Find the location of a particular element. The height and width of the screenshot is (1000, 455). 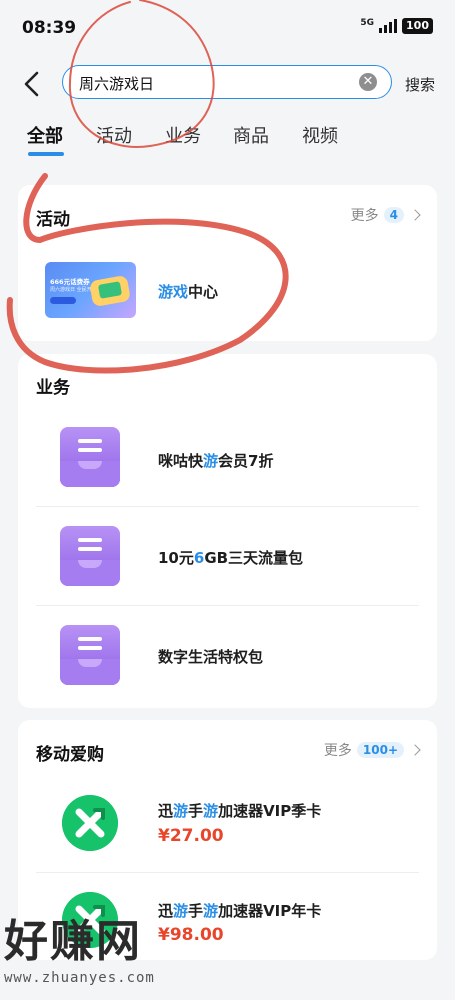

tab-all: 全部 is located at coordinates (45, 135).